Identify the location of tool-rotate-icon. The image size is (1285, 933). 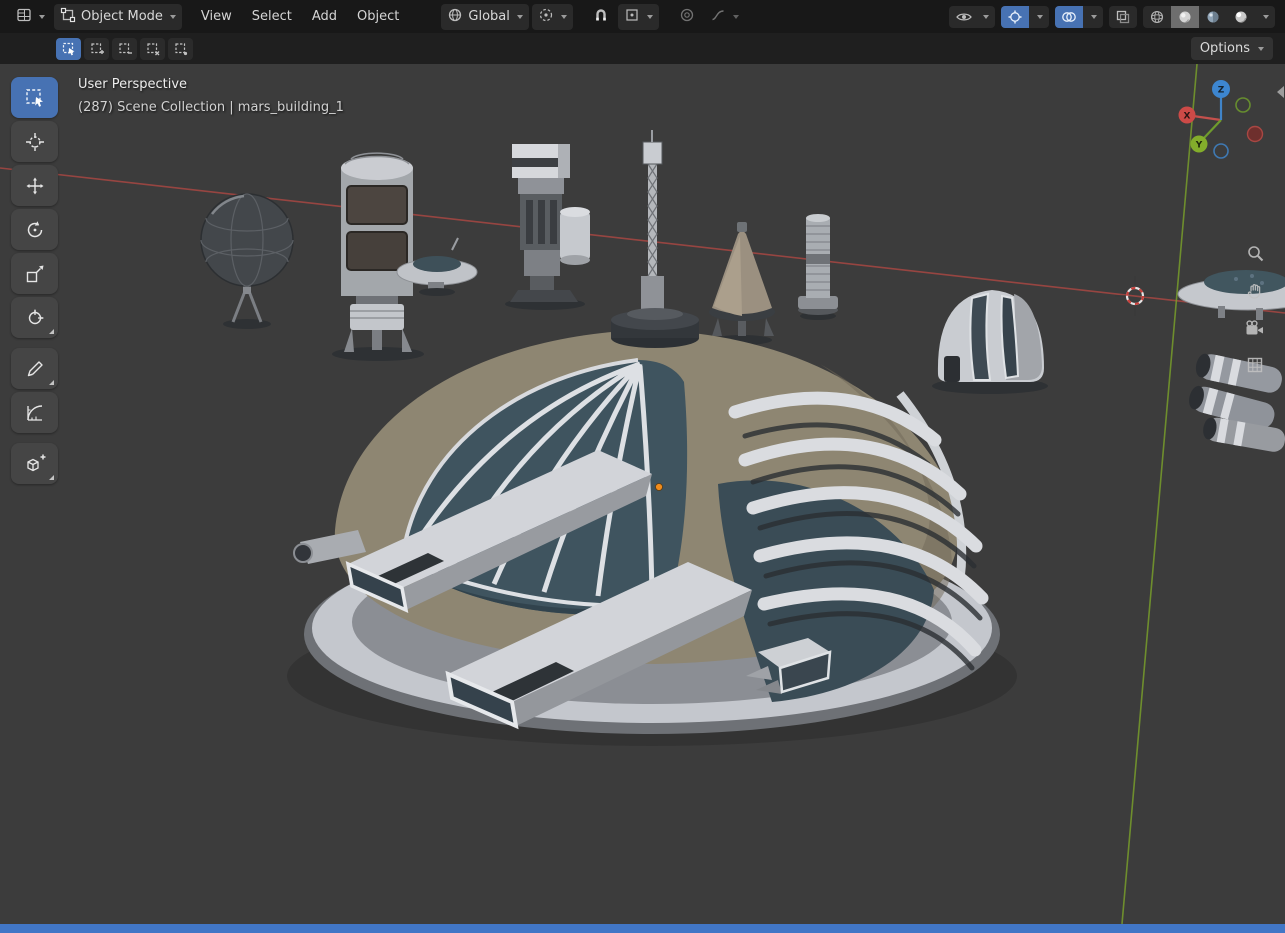
(34, 228).